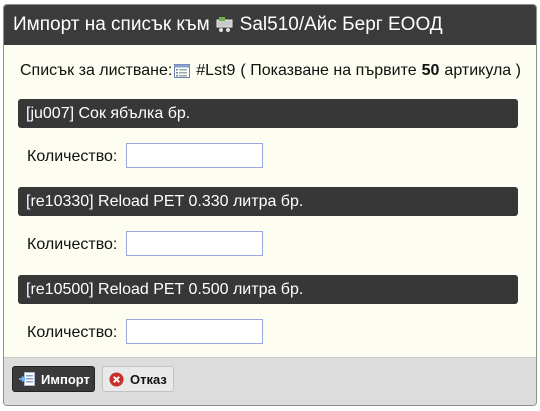  I want to click on cancel-icon, so click(116, 379).